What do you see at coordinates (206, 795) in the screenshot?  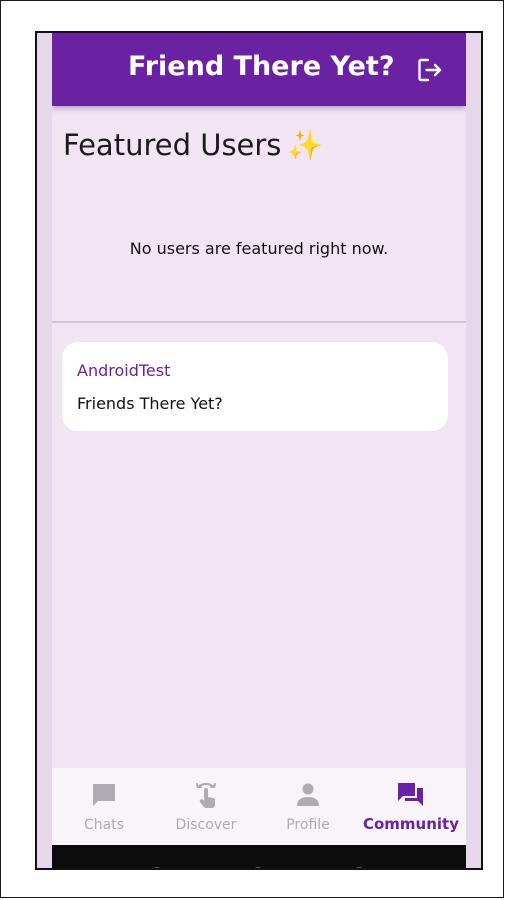 I see `swipe-icon` at bounding box center [206, 795].